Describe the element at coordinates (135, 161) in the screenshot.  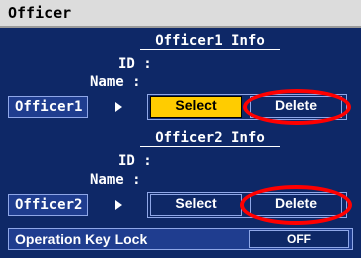
I see `officer2-id-label: ID :` at that location.